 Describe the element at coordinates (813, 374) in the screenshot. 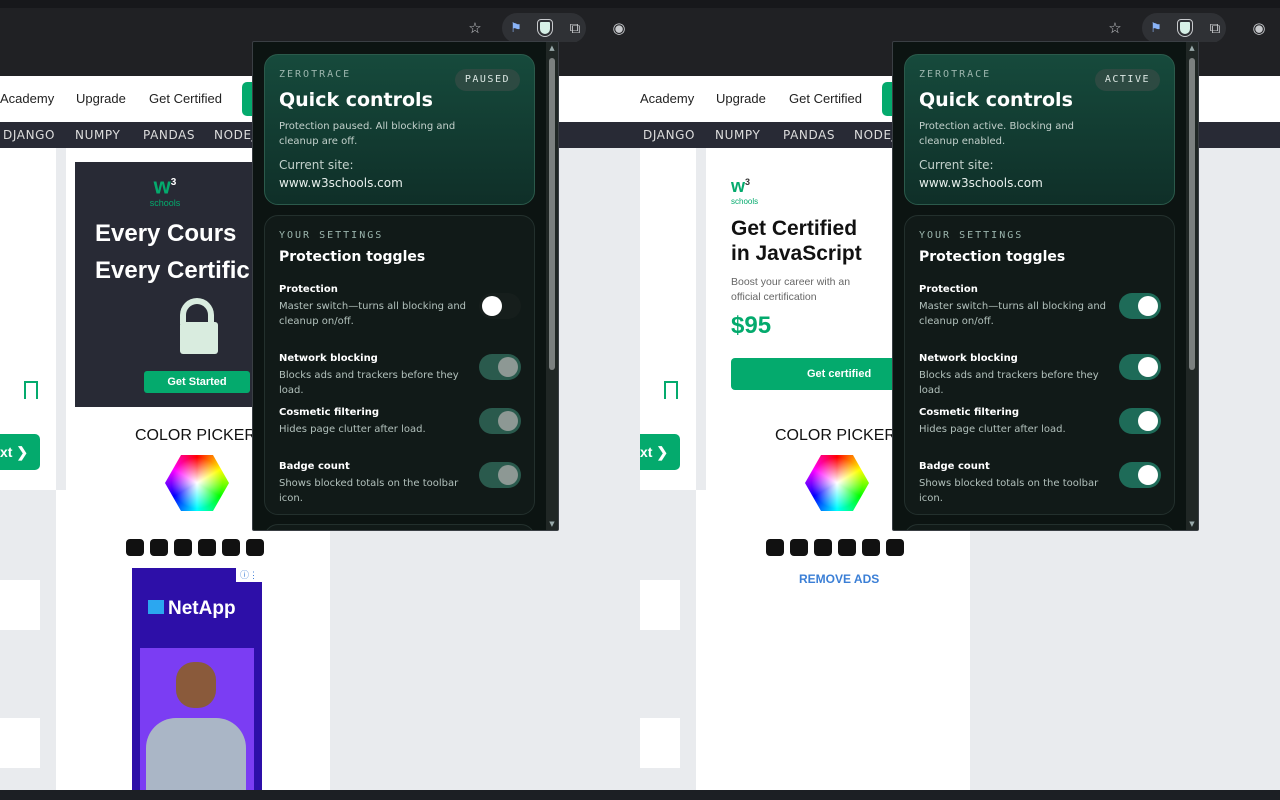

I see `ad-get-certified-button: Get certified` at that location.